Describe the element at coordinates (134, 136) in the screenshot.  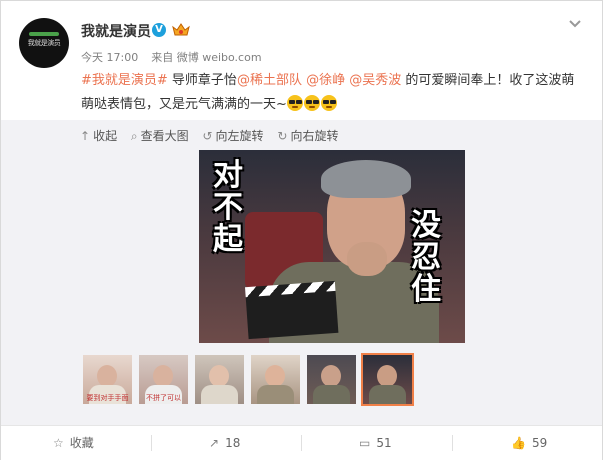
I see `search-icon: ⌕` at that location.